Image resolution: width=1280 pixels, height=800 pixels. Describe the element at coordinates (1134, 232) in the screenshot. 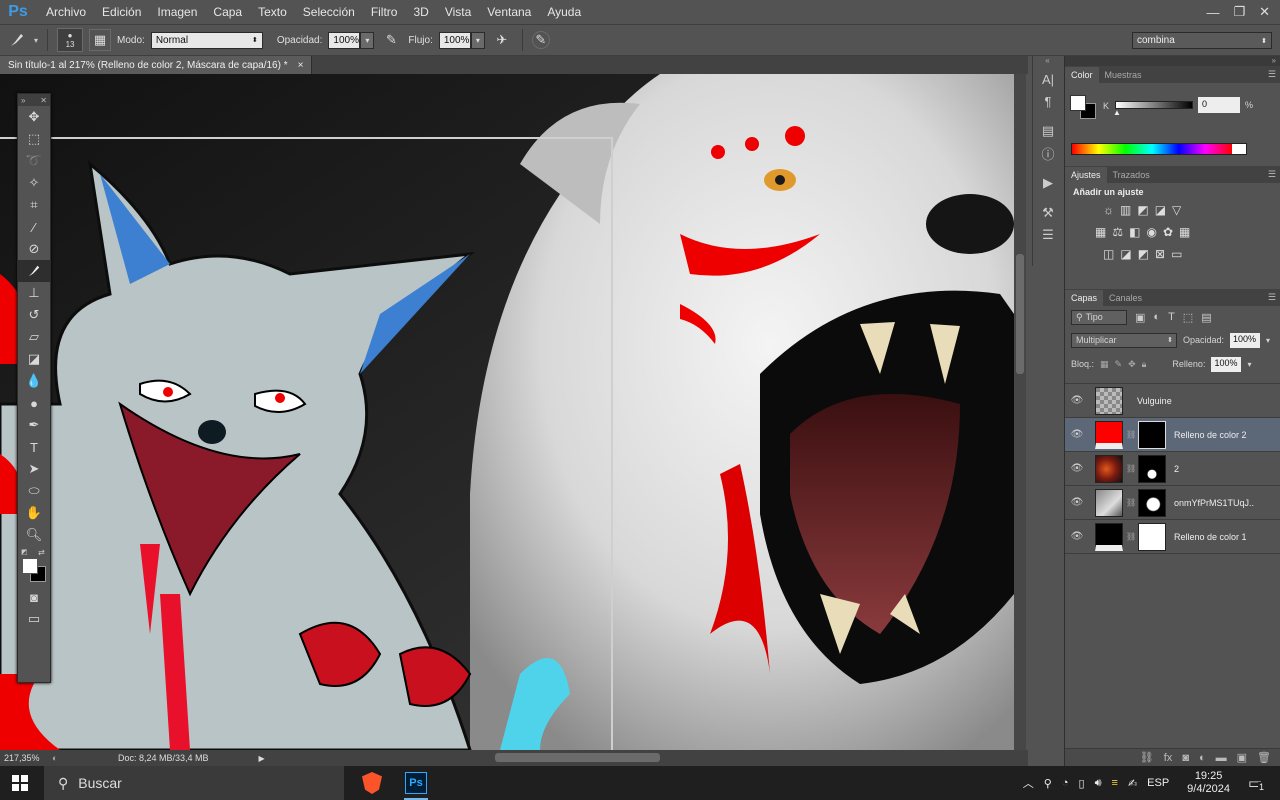

I see `bw-icon: ◧` at that location.